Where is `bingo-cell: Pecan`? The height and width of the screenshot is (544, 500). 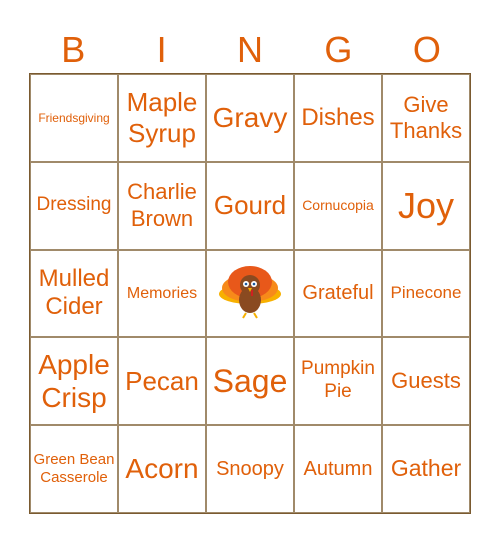 bingo-cell: Pecan is located at coordinates (162, 381).